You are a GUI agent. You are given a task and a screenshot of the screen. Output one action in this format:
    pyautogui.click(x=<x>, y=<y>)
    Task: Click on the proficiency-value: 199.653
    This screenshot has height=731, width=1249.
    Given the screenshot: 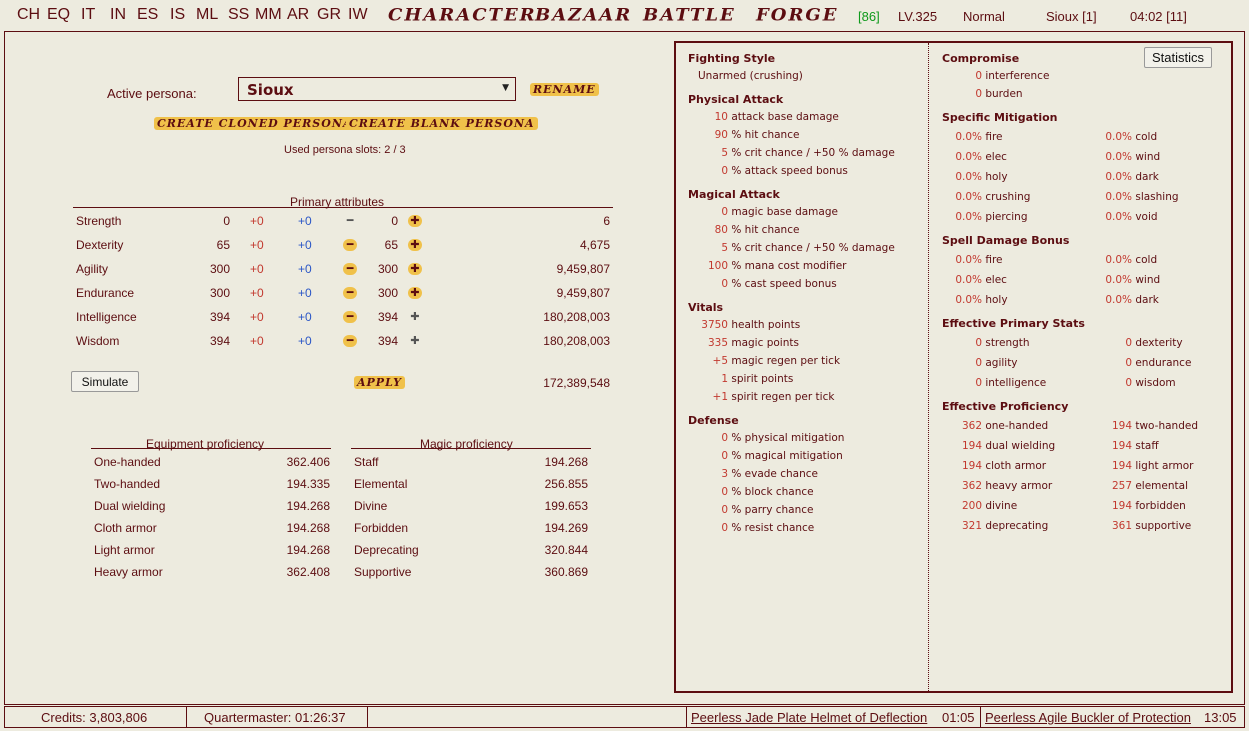 What is the action you would take?
    pyautogui.click(x=566, y=506)
    